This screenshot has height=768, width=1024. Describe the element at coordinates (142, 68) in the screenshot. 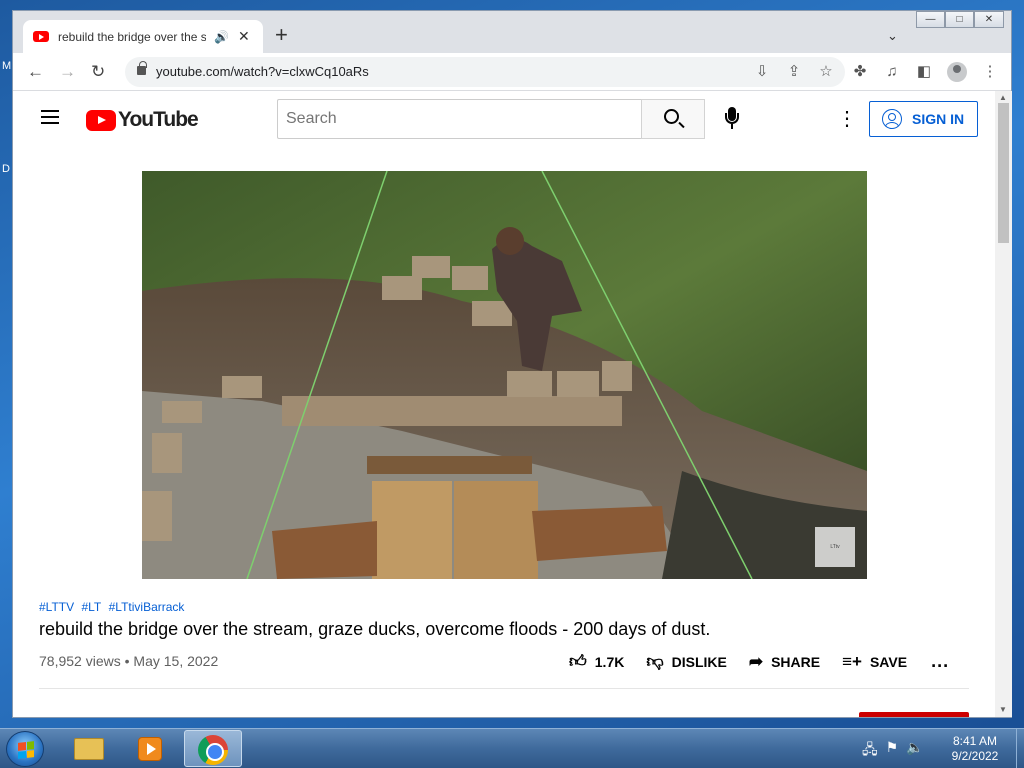

I see `lock-icon` at that location.